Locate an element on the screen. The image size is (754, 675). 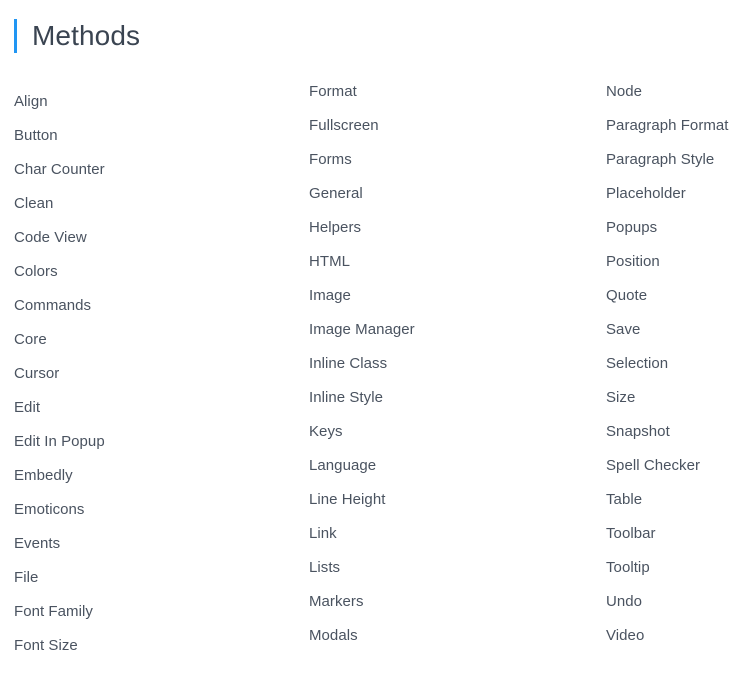
list-item: Line Height is located at coordinates (451, 500).